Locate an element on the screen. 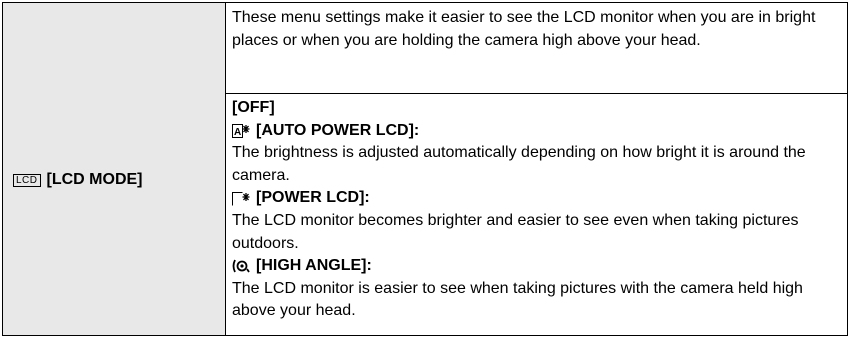 This screenshot has width=850, height=338. setting-label: LCD [LCD MODE] is located at coordinates (114, 180).